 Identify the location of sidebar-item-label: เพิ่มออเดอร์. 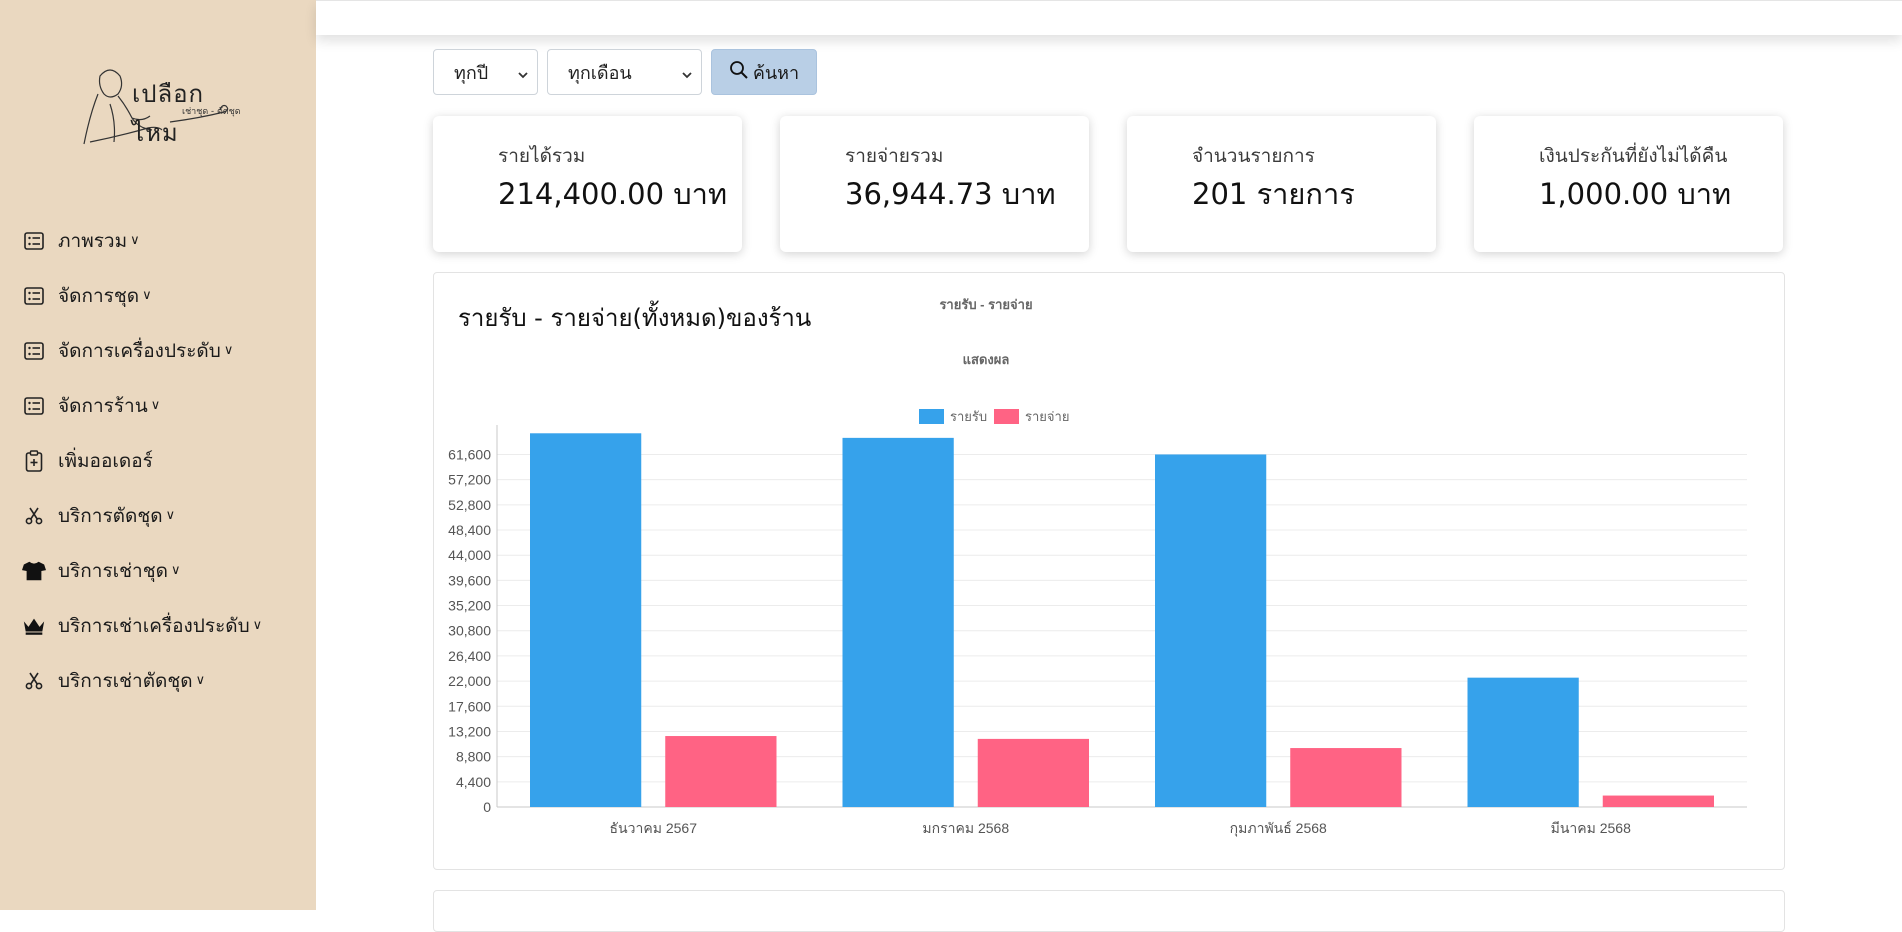
(105, 460).